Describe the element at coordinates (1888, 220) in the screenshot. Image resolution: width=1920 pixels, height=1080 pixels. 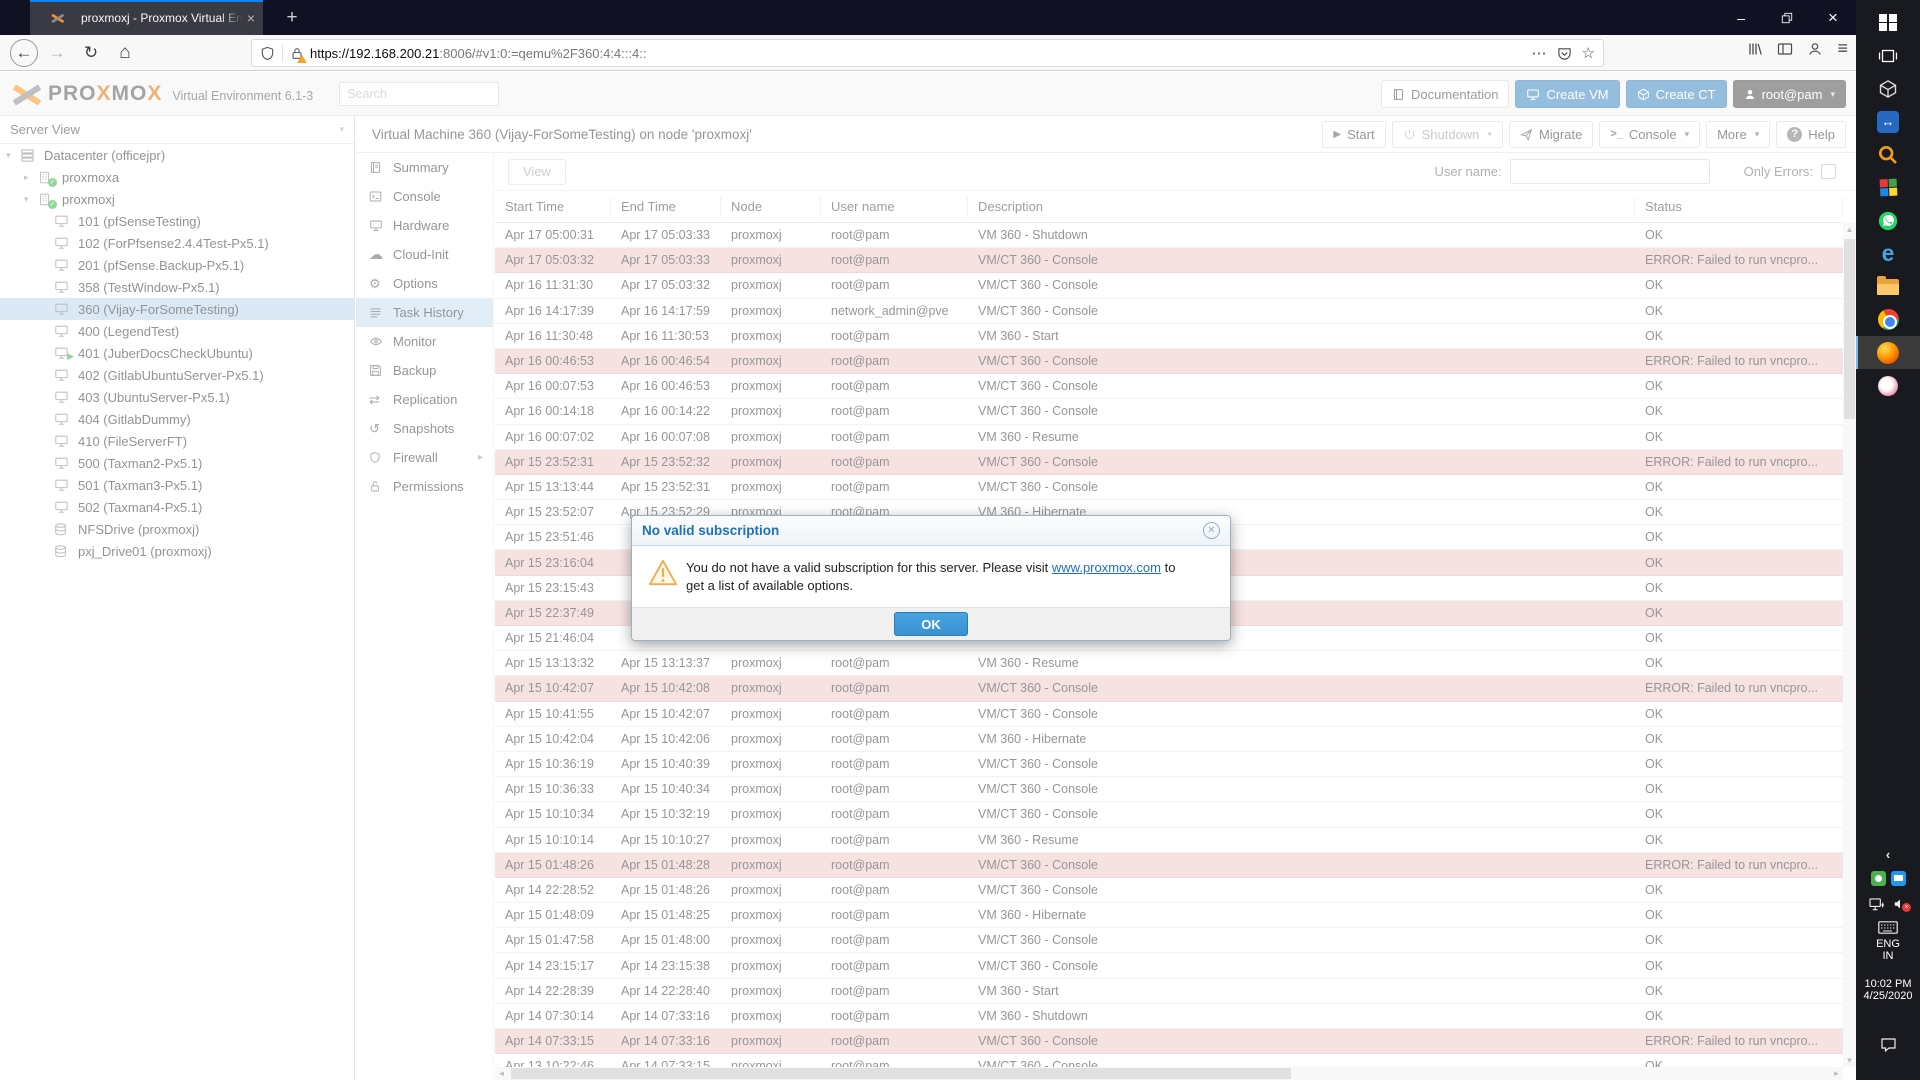
I see `taskbar-whatsapp-icon` at that location.